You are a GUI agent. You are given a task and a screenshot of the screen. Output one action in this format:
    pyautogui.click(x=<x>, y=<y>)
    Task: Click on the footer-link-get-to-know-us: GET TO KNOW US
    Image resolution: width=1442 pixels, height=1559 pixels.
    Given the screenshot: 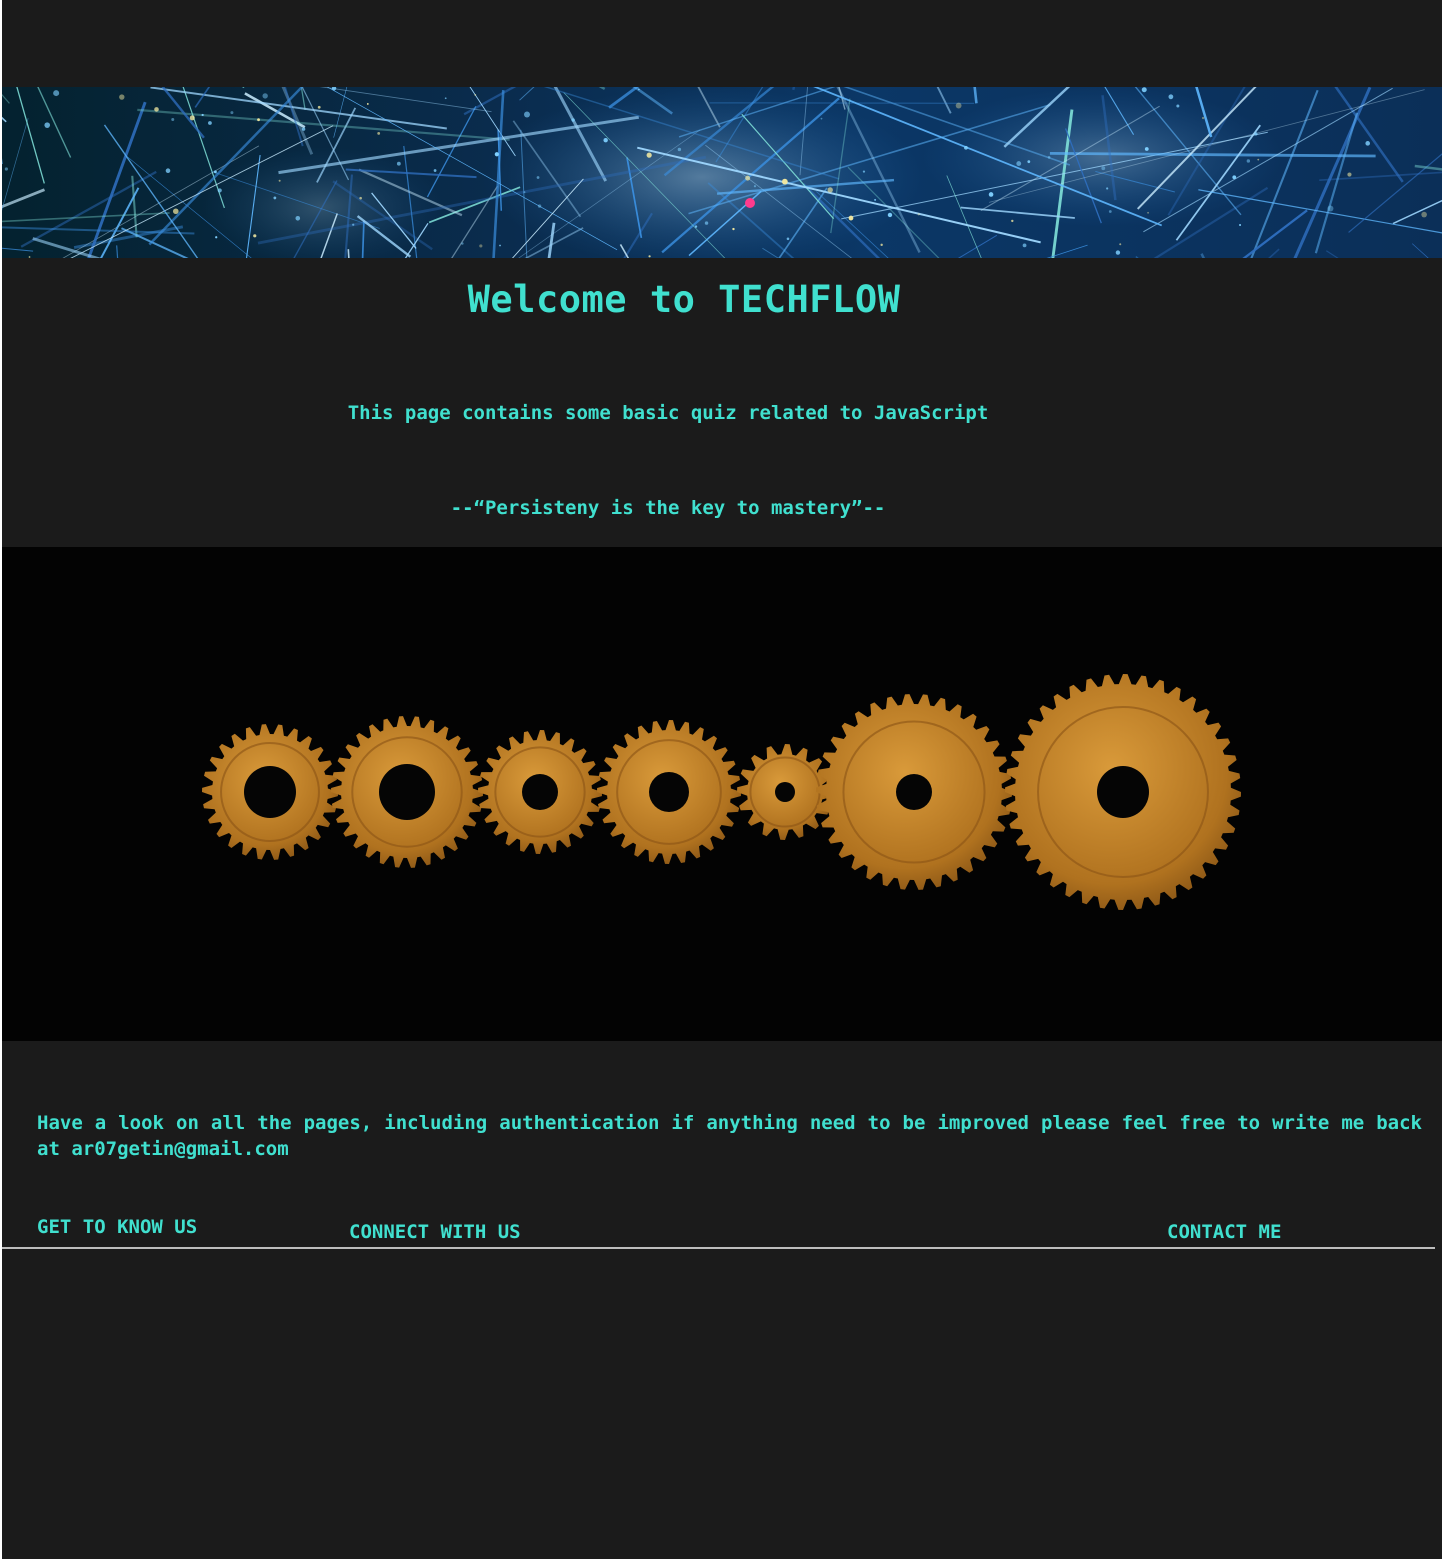 What is the action you would take?
    pyautogui.click(x=117, y=1227)
    